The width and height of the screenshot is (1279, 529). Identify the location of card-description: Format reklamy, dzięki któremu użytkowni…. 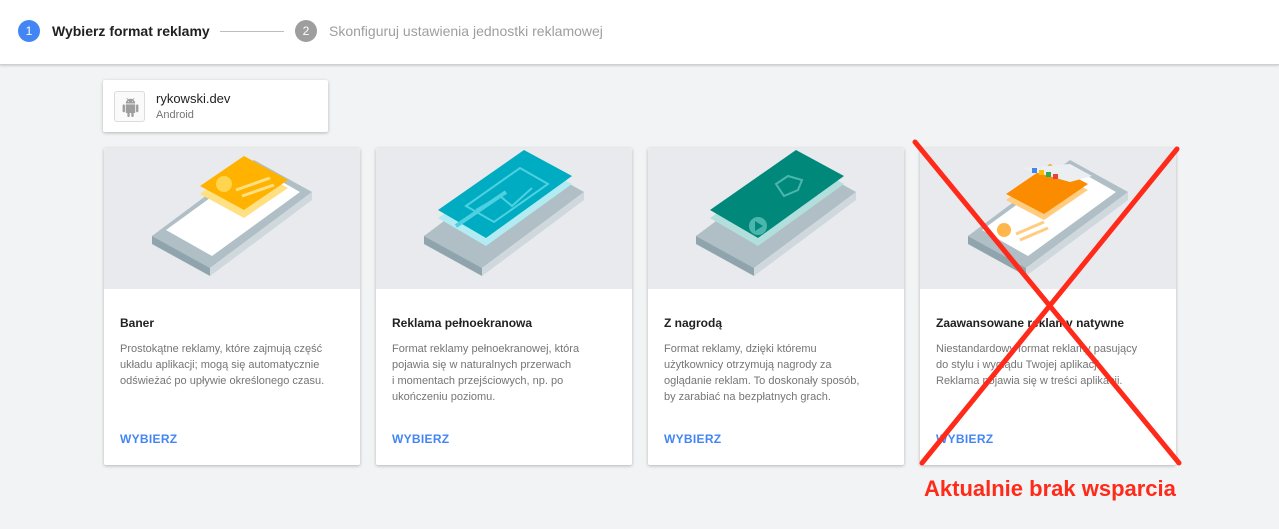
(762, 373).